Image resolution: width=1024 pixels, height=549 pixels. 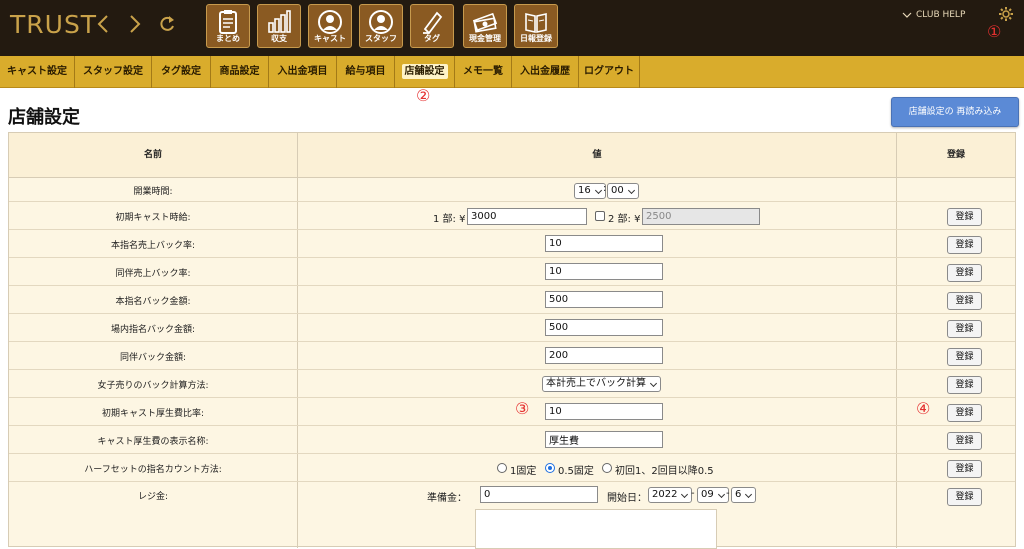 What do you see at coordinates (955, 112) in the screenshot?
I see `reload-store-settings-button: 店舗設定の 再読み込み` at bounding box center [955, 112].